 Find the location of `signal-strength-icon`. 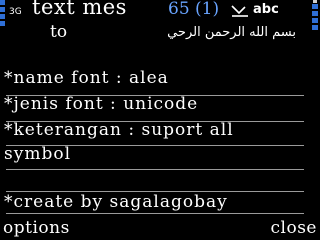

signal-strength-icon is located at coordinates (3, 23).